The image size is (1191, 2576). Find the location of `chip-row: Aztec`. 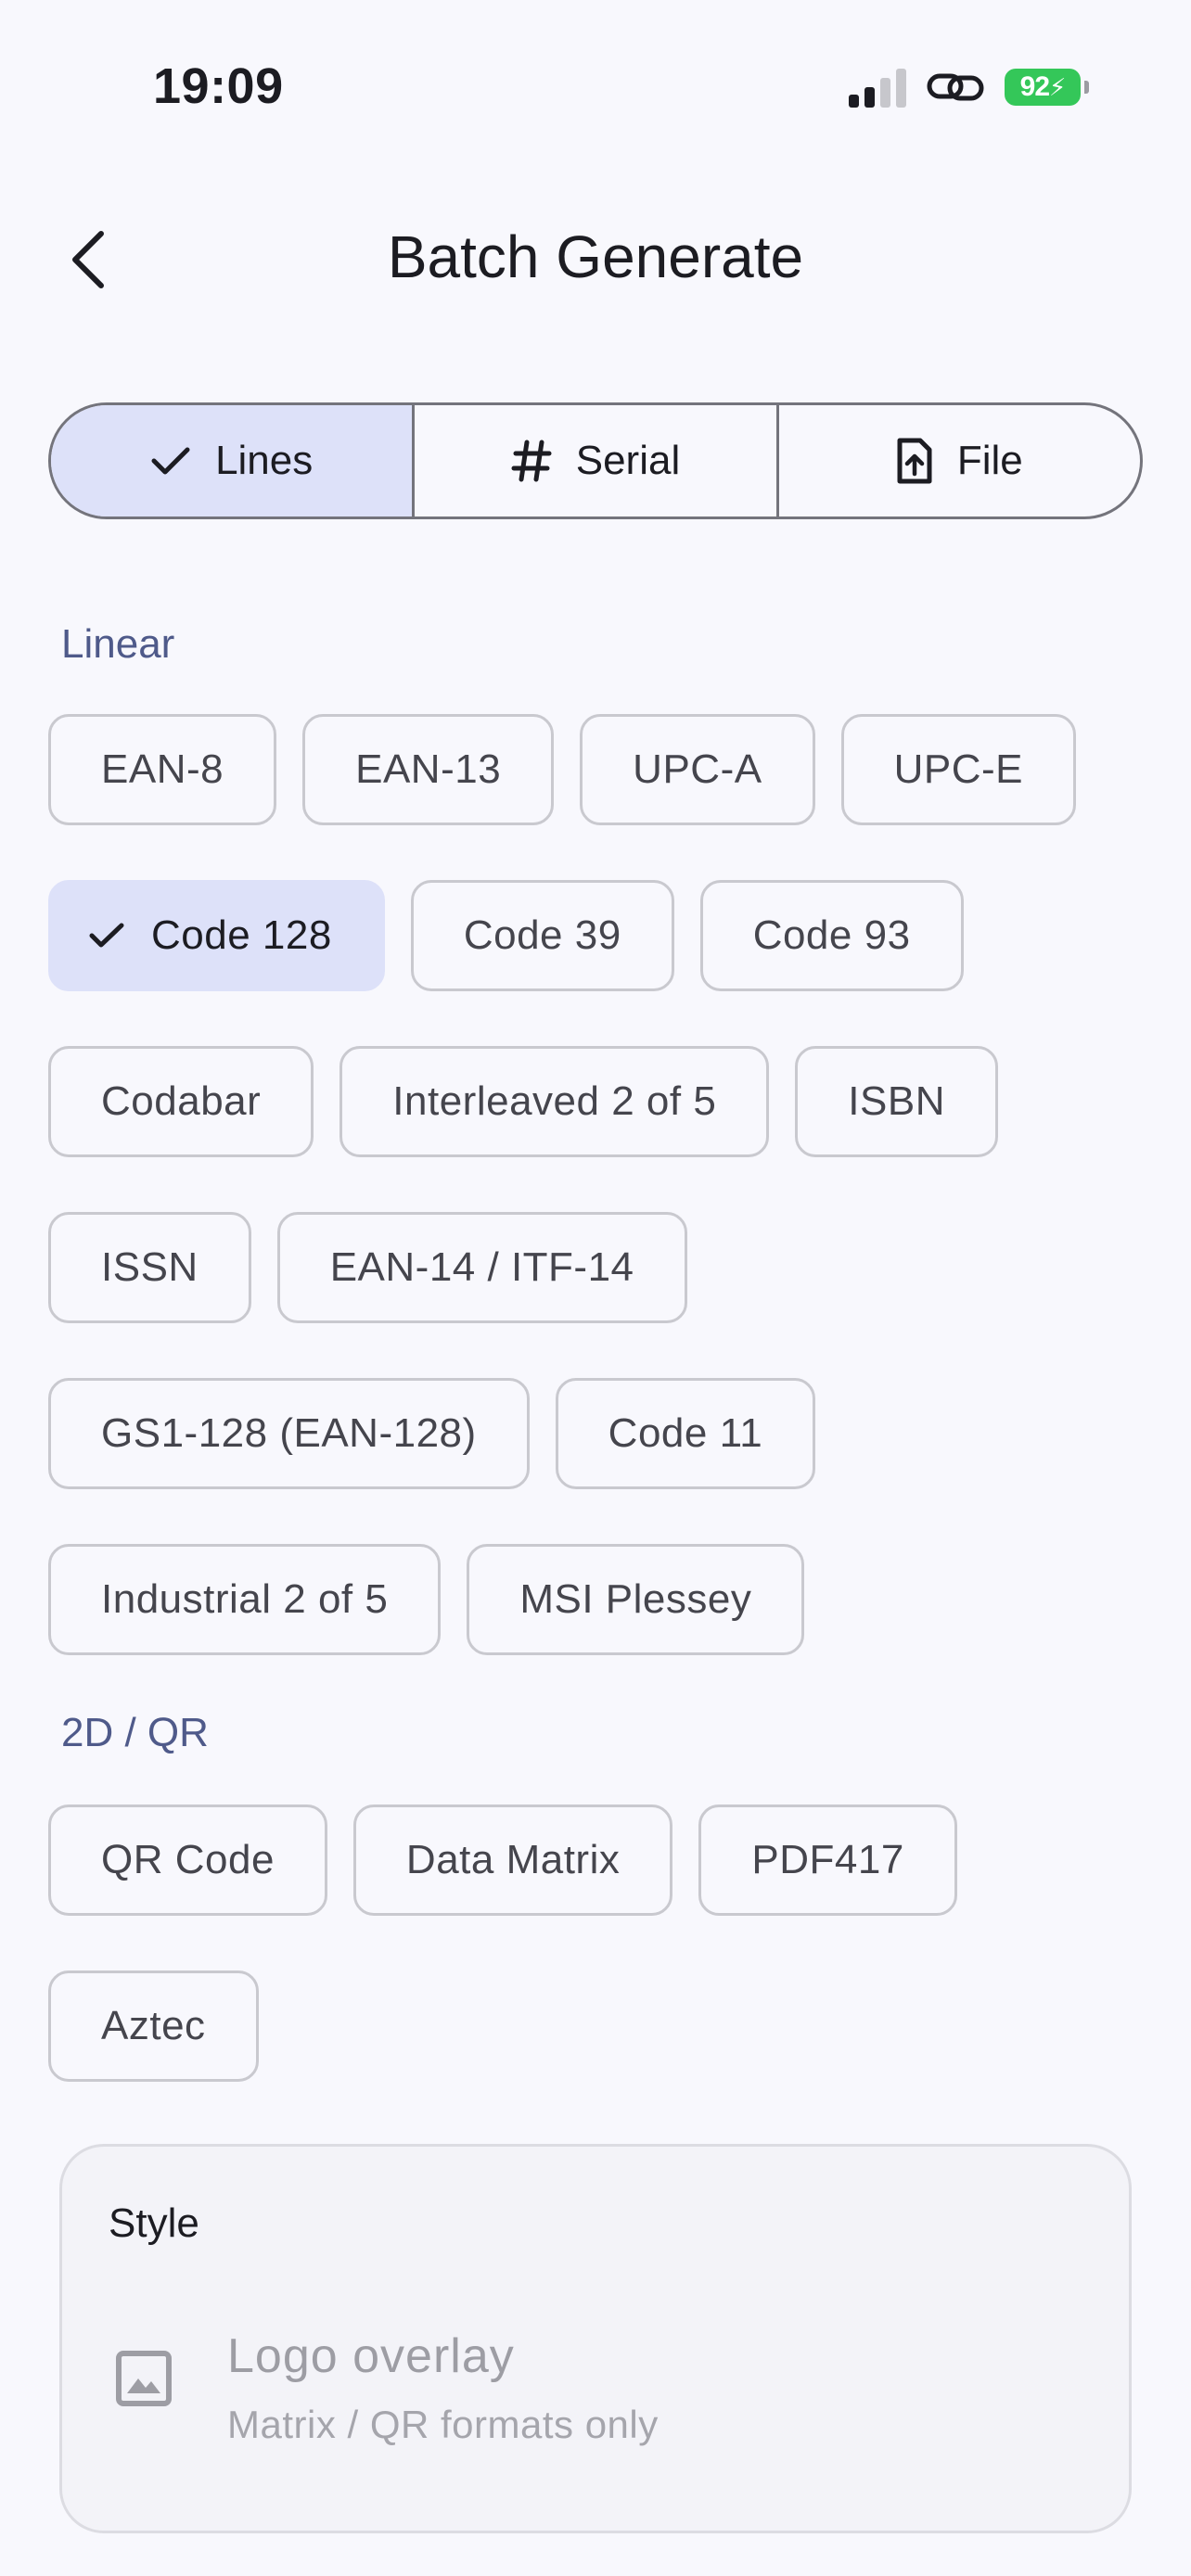

chip-row: Aztec is located at coordinates (153, 2026).